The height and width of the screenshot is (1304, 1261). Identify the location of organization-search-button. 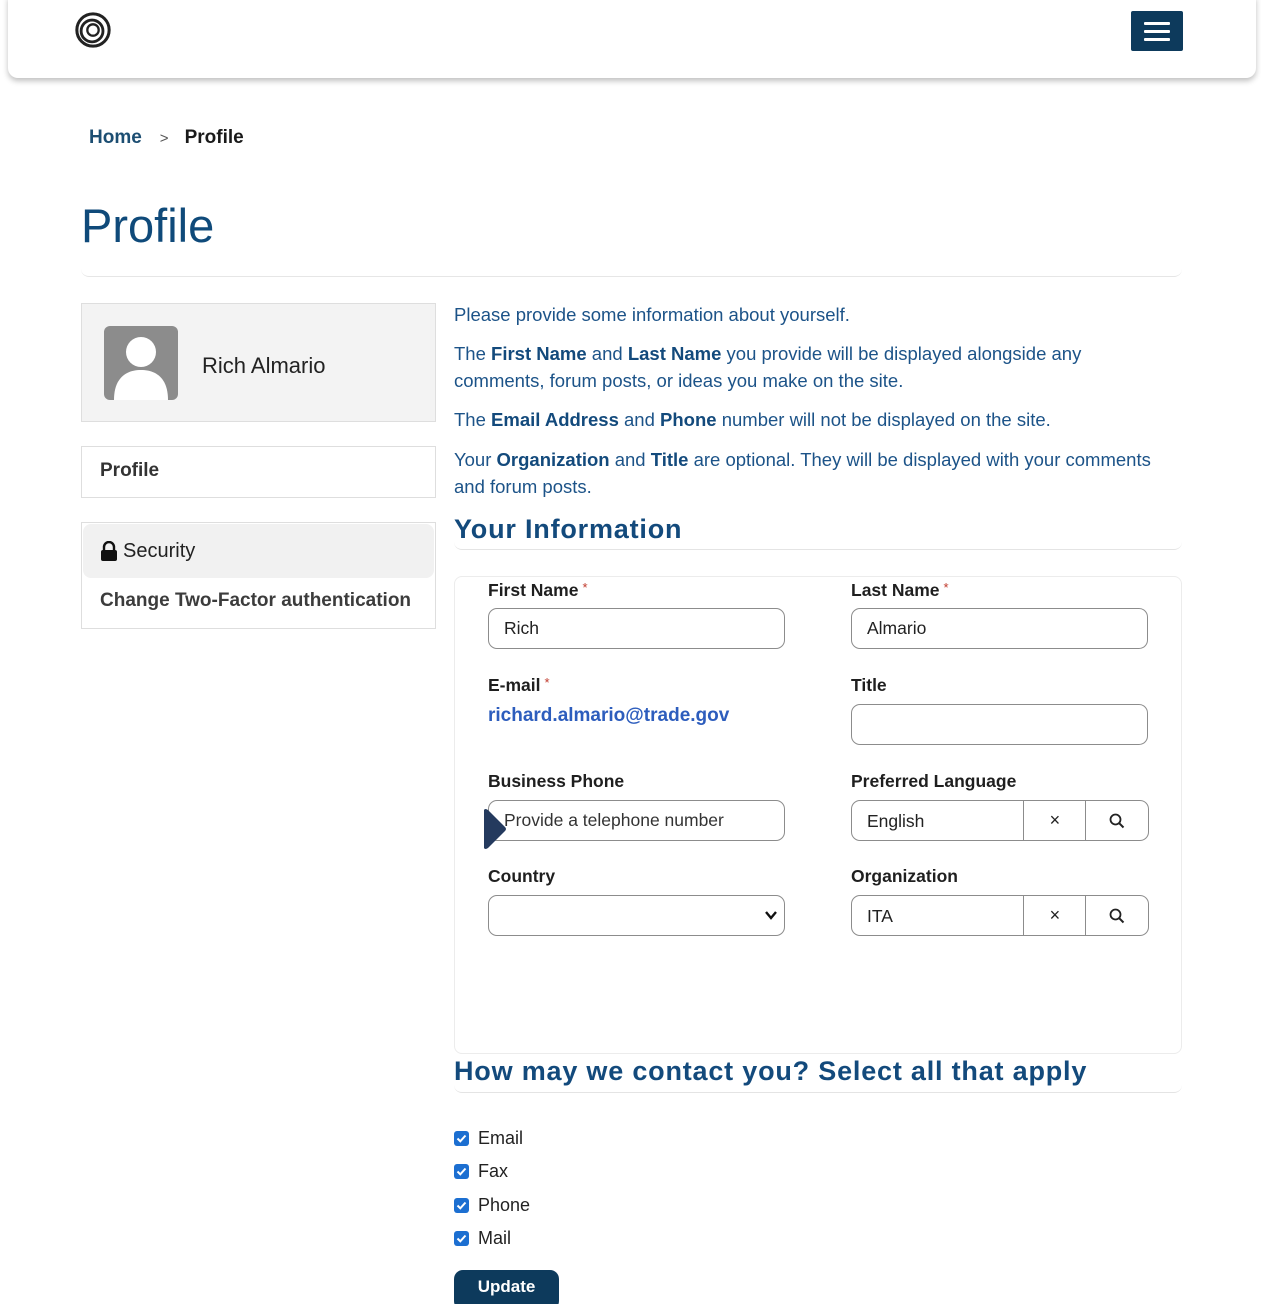
(1116, 915).